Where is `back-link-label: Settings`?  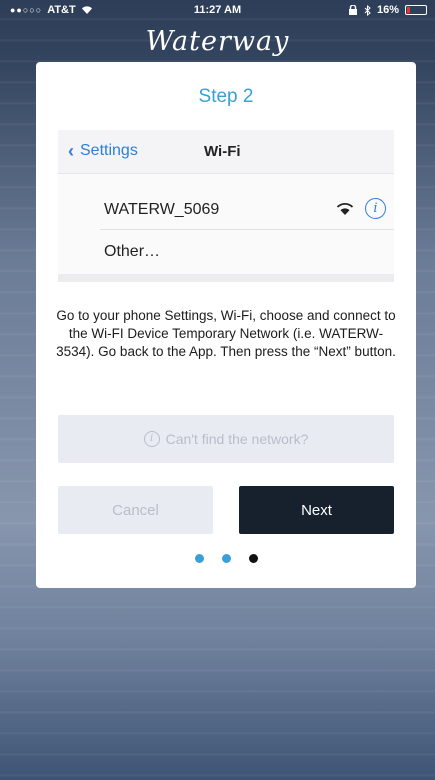 back-link-label: Settings is located at coordinates (109, 150).